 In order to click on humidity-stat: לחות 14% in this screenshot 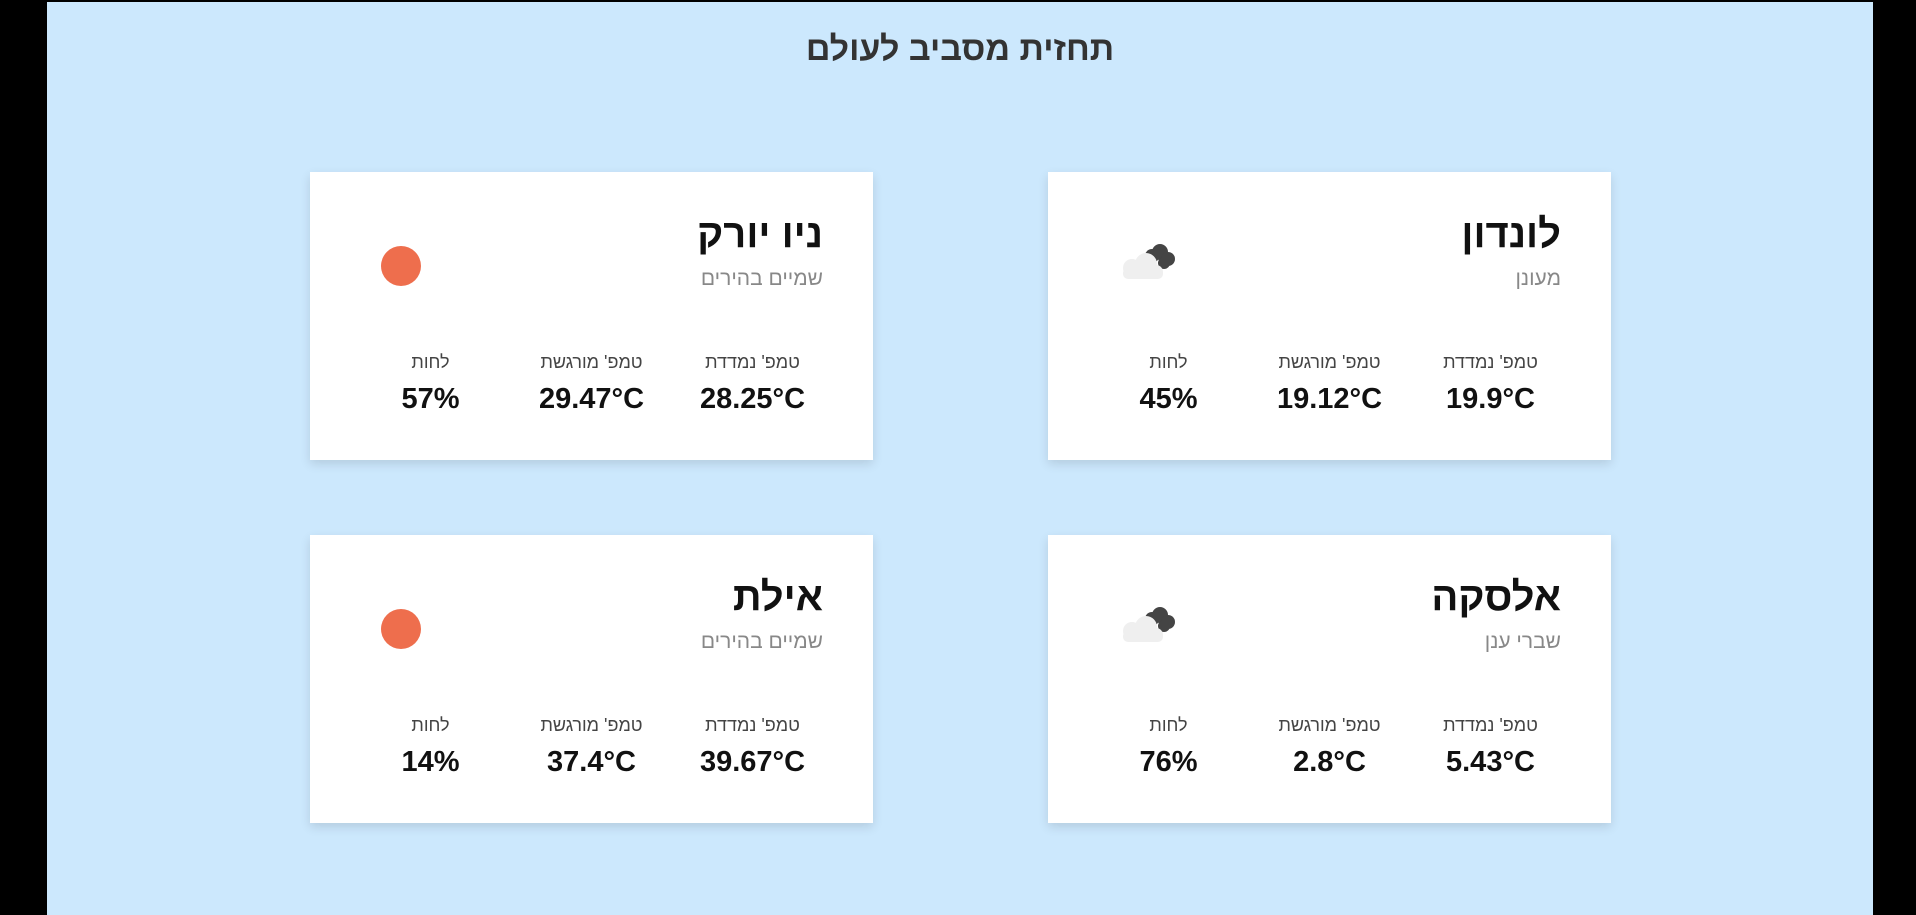, I will do `click(431, 747)`.